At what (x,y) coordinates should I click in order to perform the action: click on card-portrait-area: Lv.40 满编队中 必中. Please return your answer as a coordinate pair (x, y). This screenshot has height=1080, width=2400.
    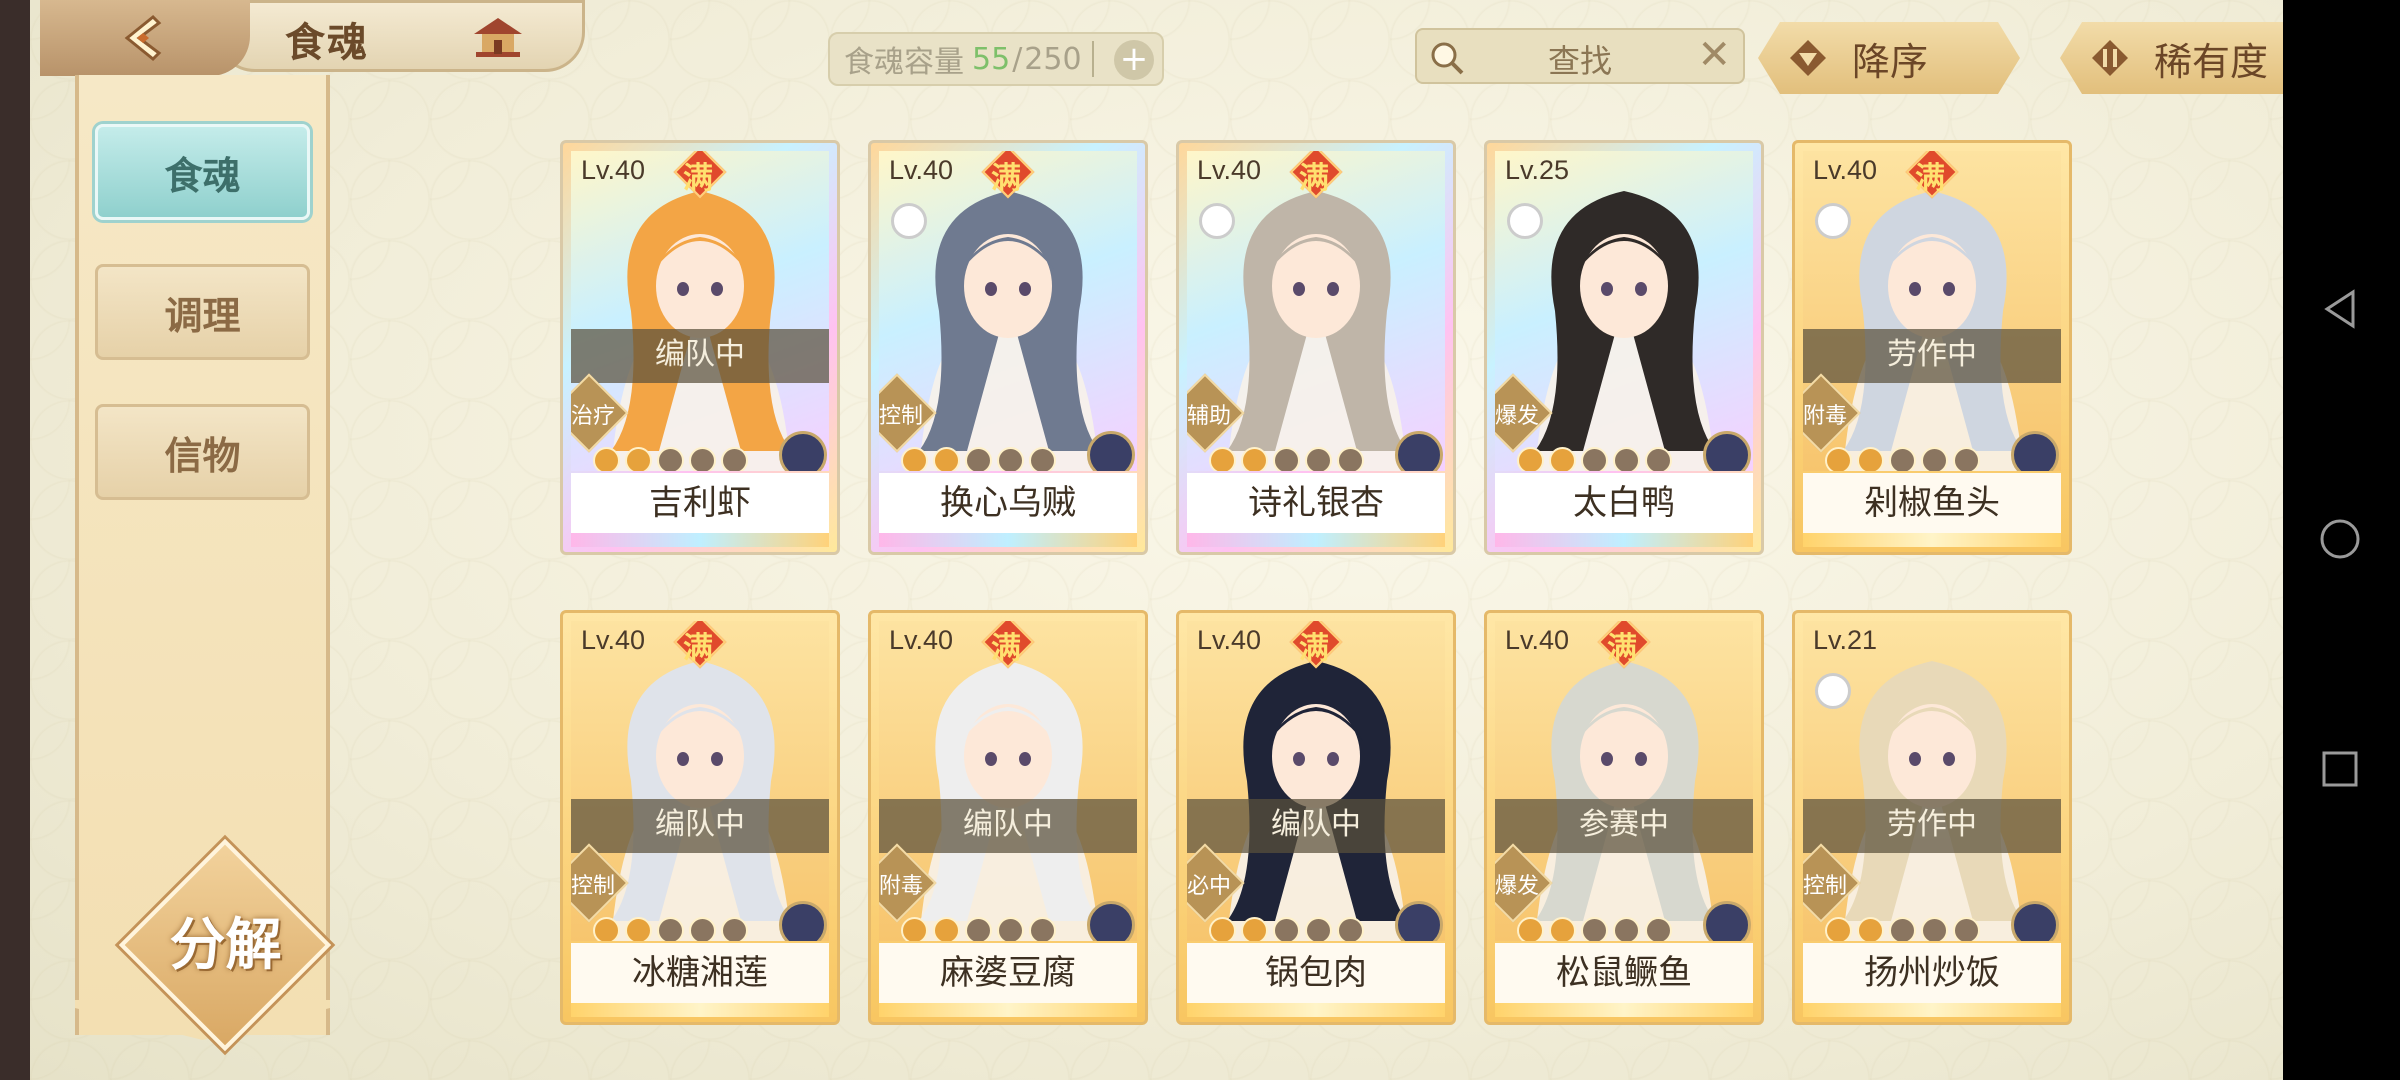
    Looking at the image, I should click on (1316, 781).